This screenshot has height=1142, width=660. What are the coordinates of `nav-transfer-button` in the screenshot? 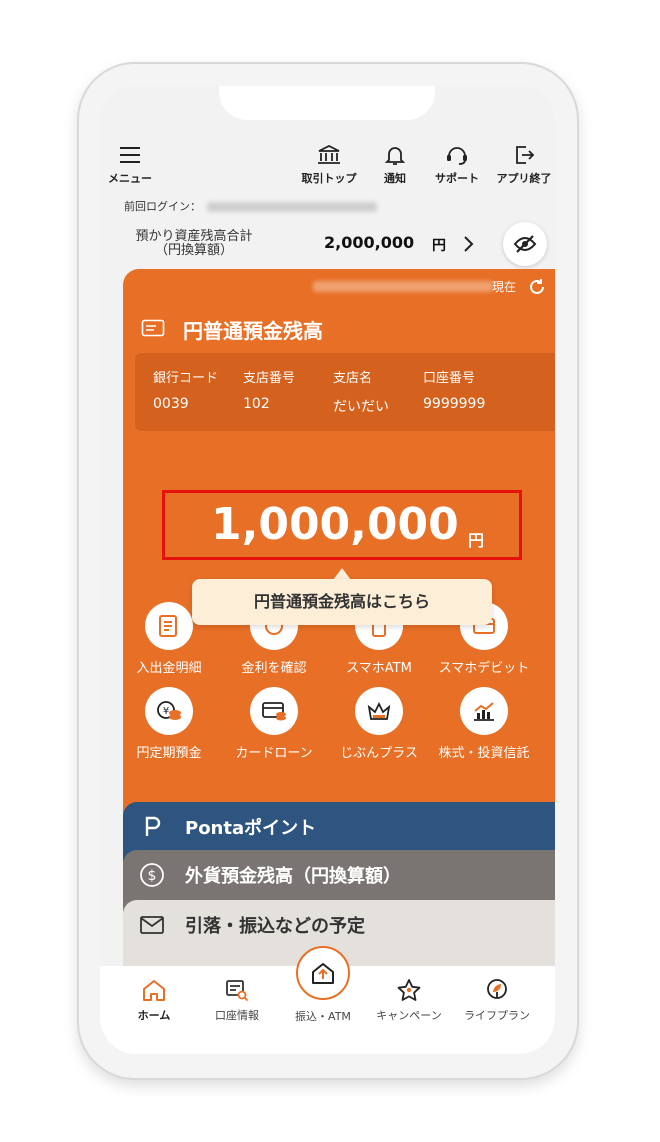 It's located at (323, 973).